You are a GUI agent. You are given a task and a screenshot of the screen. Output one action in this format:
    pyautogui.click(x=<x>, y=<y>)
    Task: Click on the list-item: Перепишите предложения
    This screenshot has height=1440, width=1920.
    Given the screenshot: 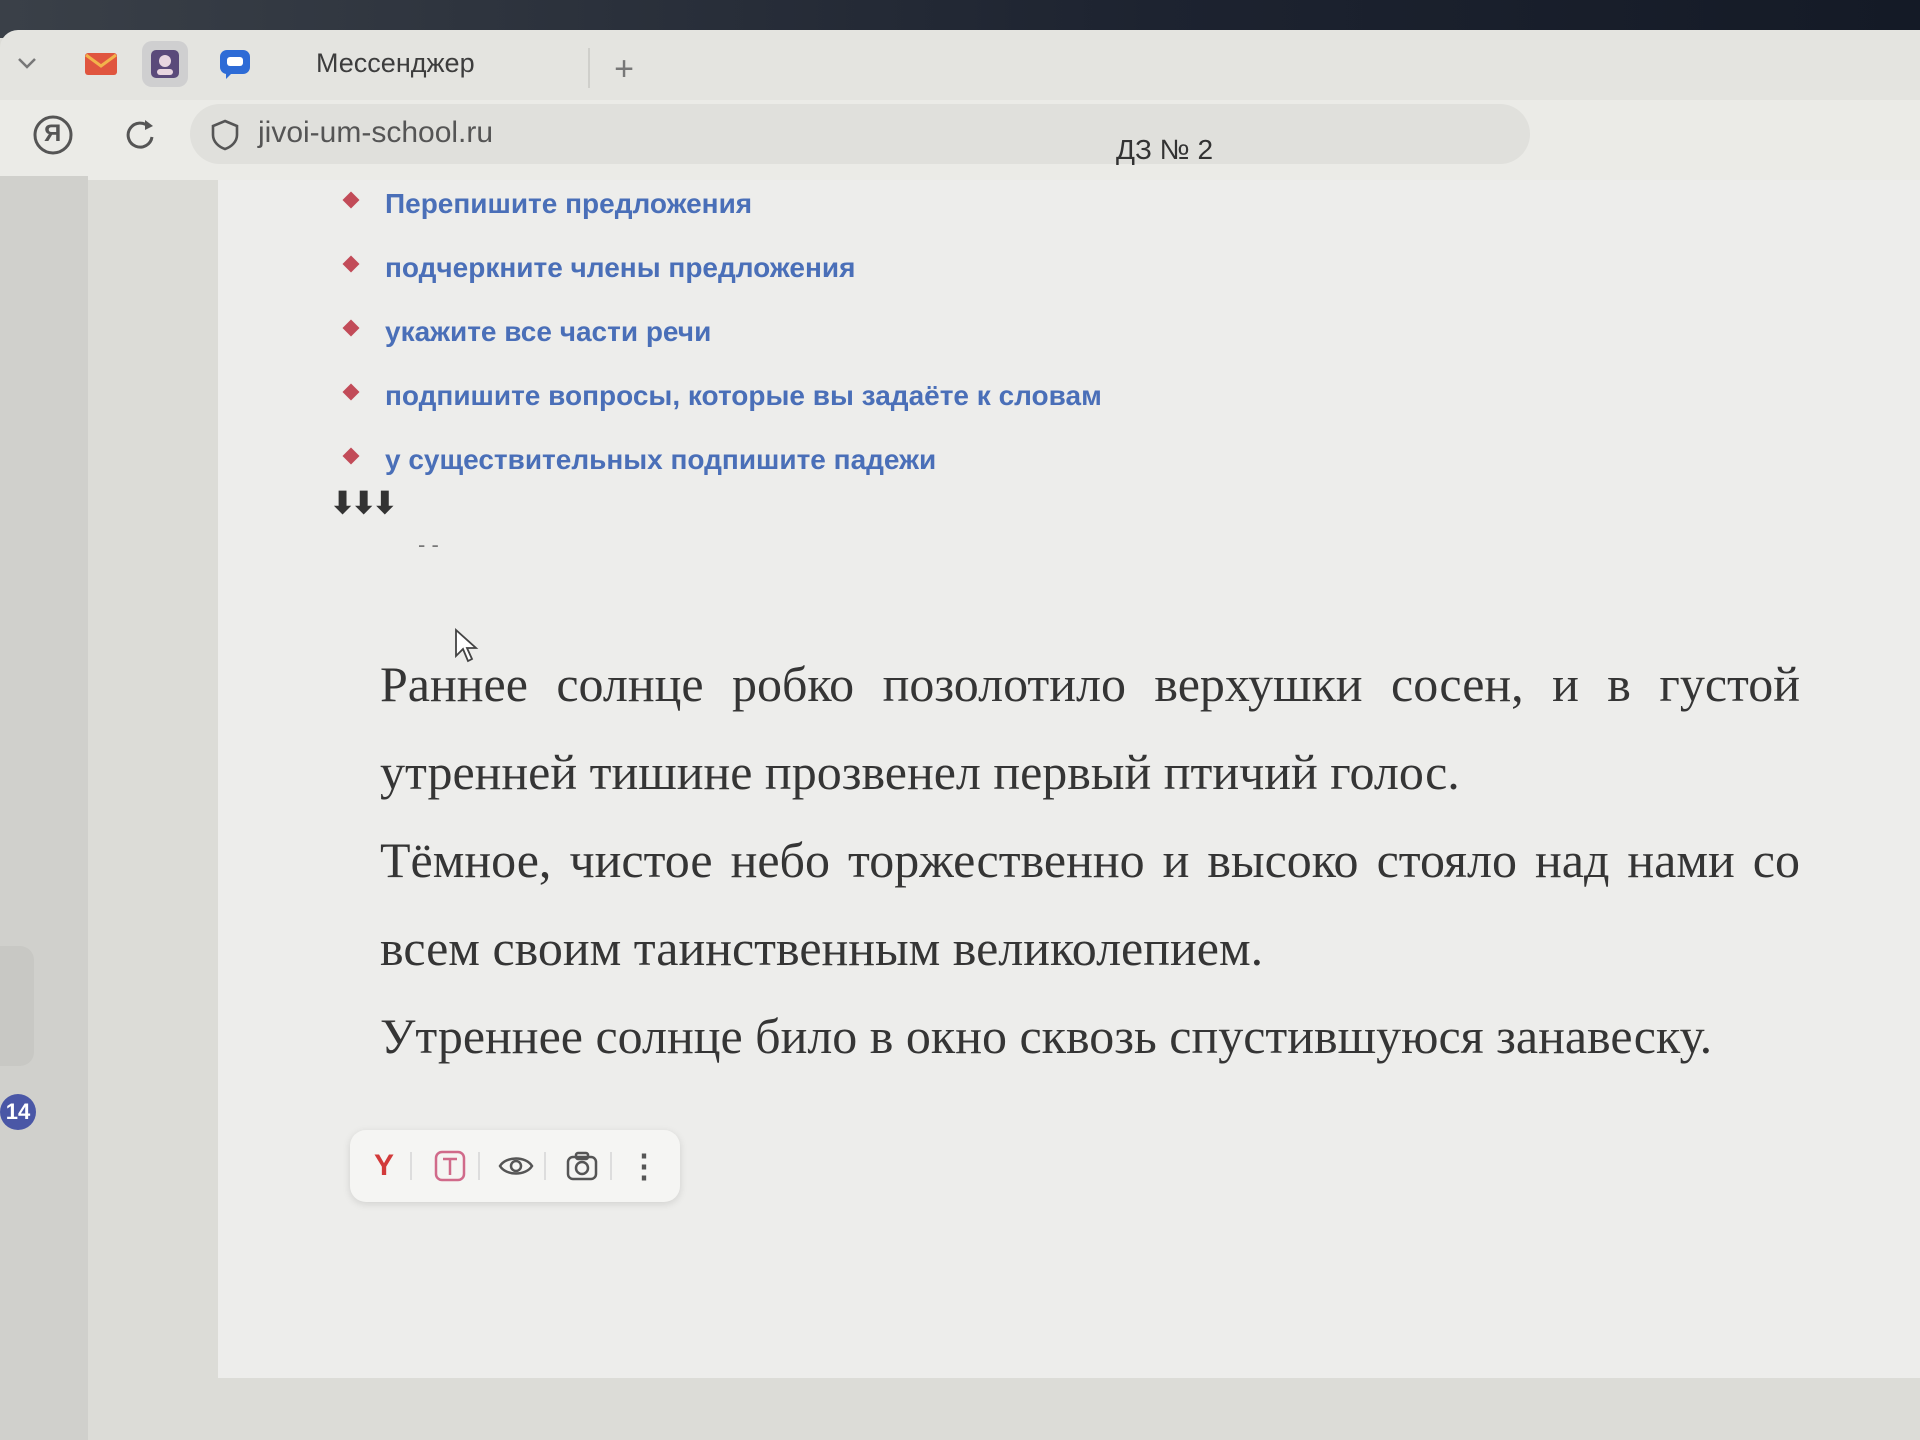 What is the action you would take?
    pyautogui.click(x=722, y=218)
    